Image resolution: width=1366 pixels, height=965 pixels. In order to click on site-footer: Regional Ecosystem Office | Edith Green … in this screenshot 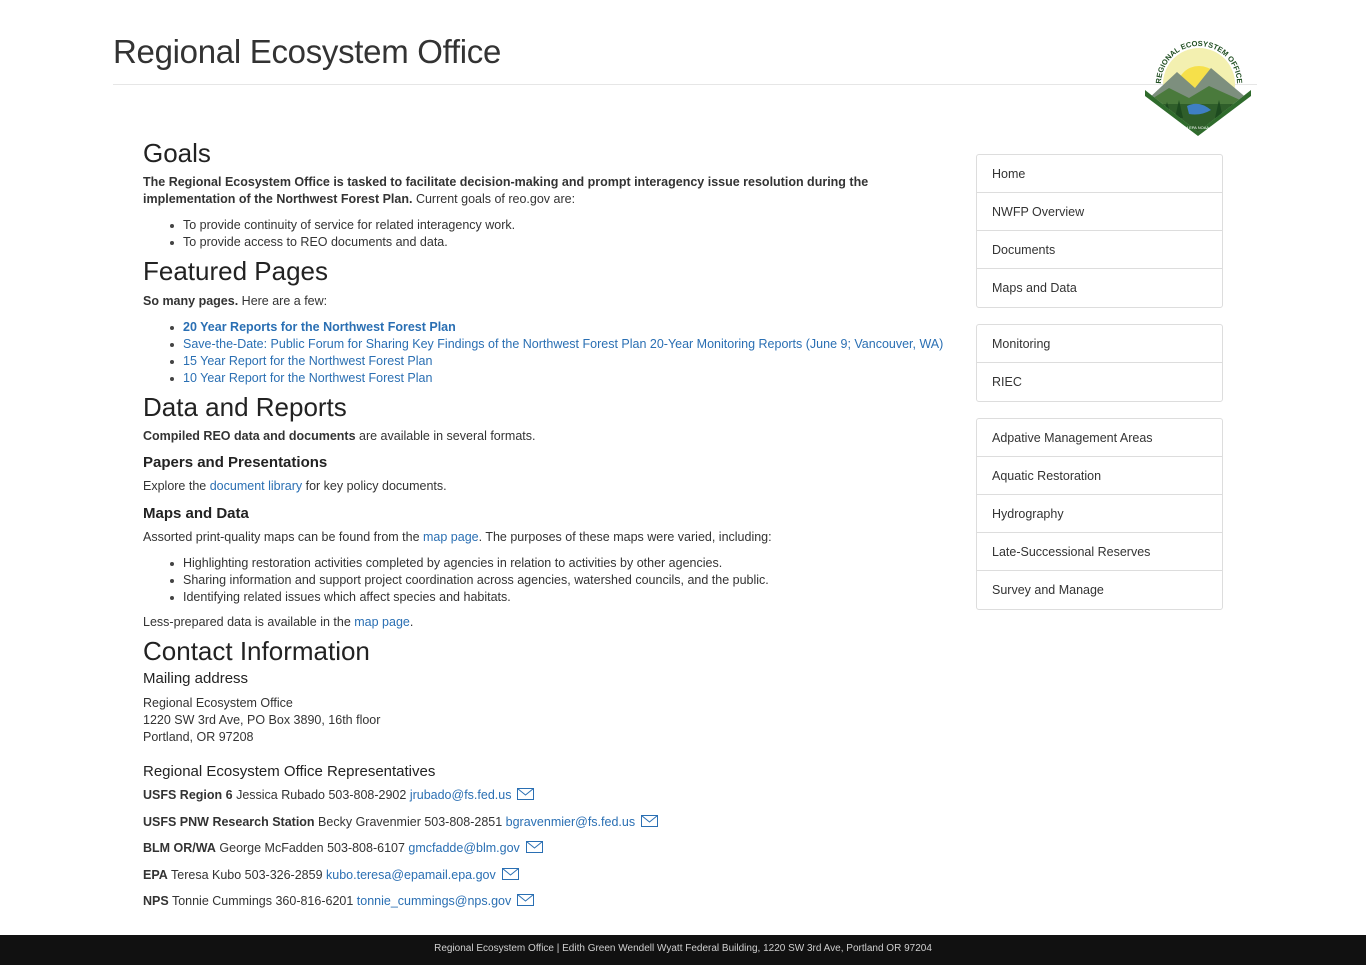, I will do `click(683, 950)`.